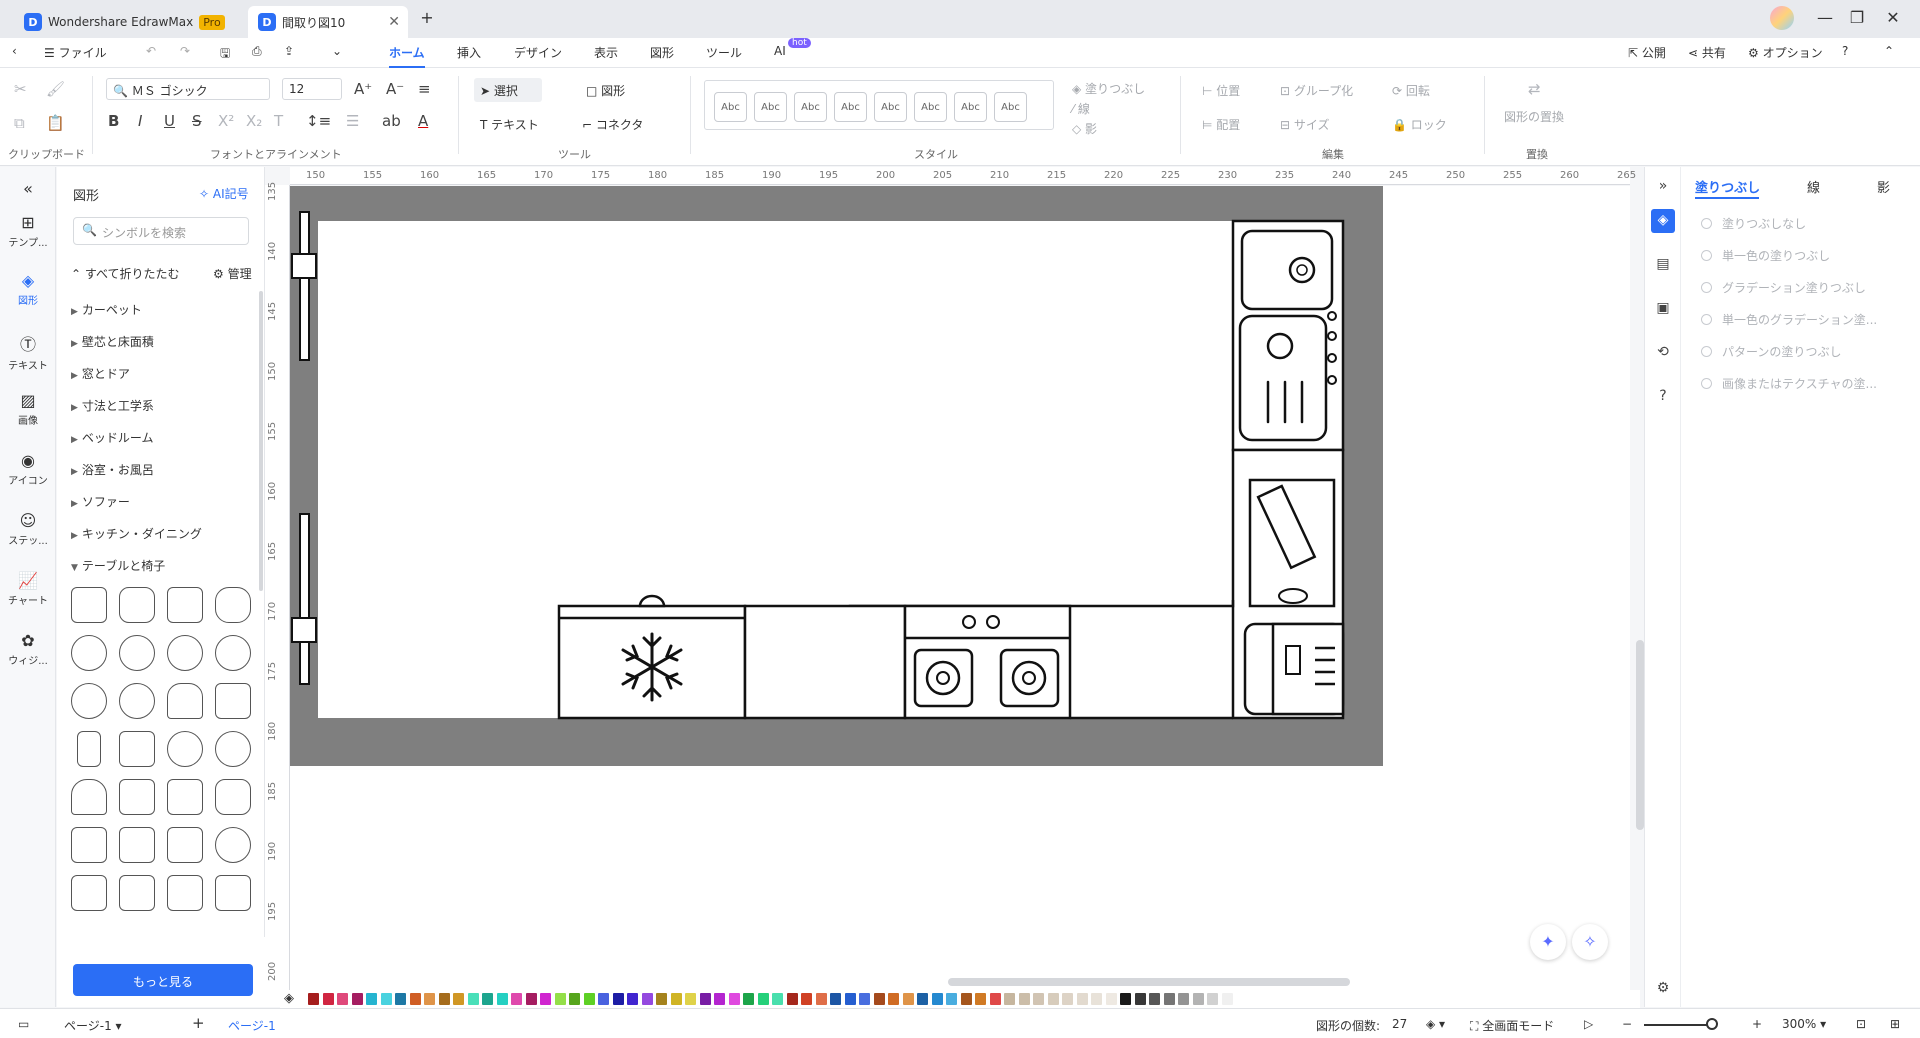  Describe the element at coordinates (605, 90) in the screenshot. I see `shape-tool-button: □ 図形` at that location.